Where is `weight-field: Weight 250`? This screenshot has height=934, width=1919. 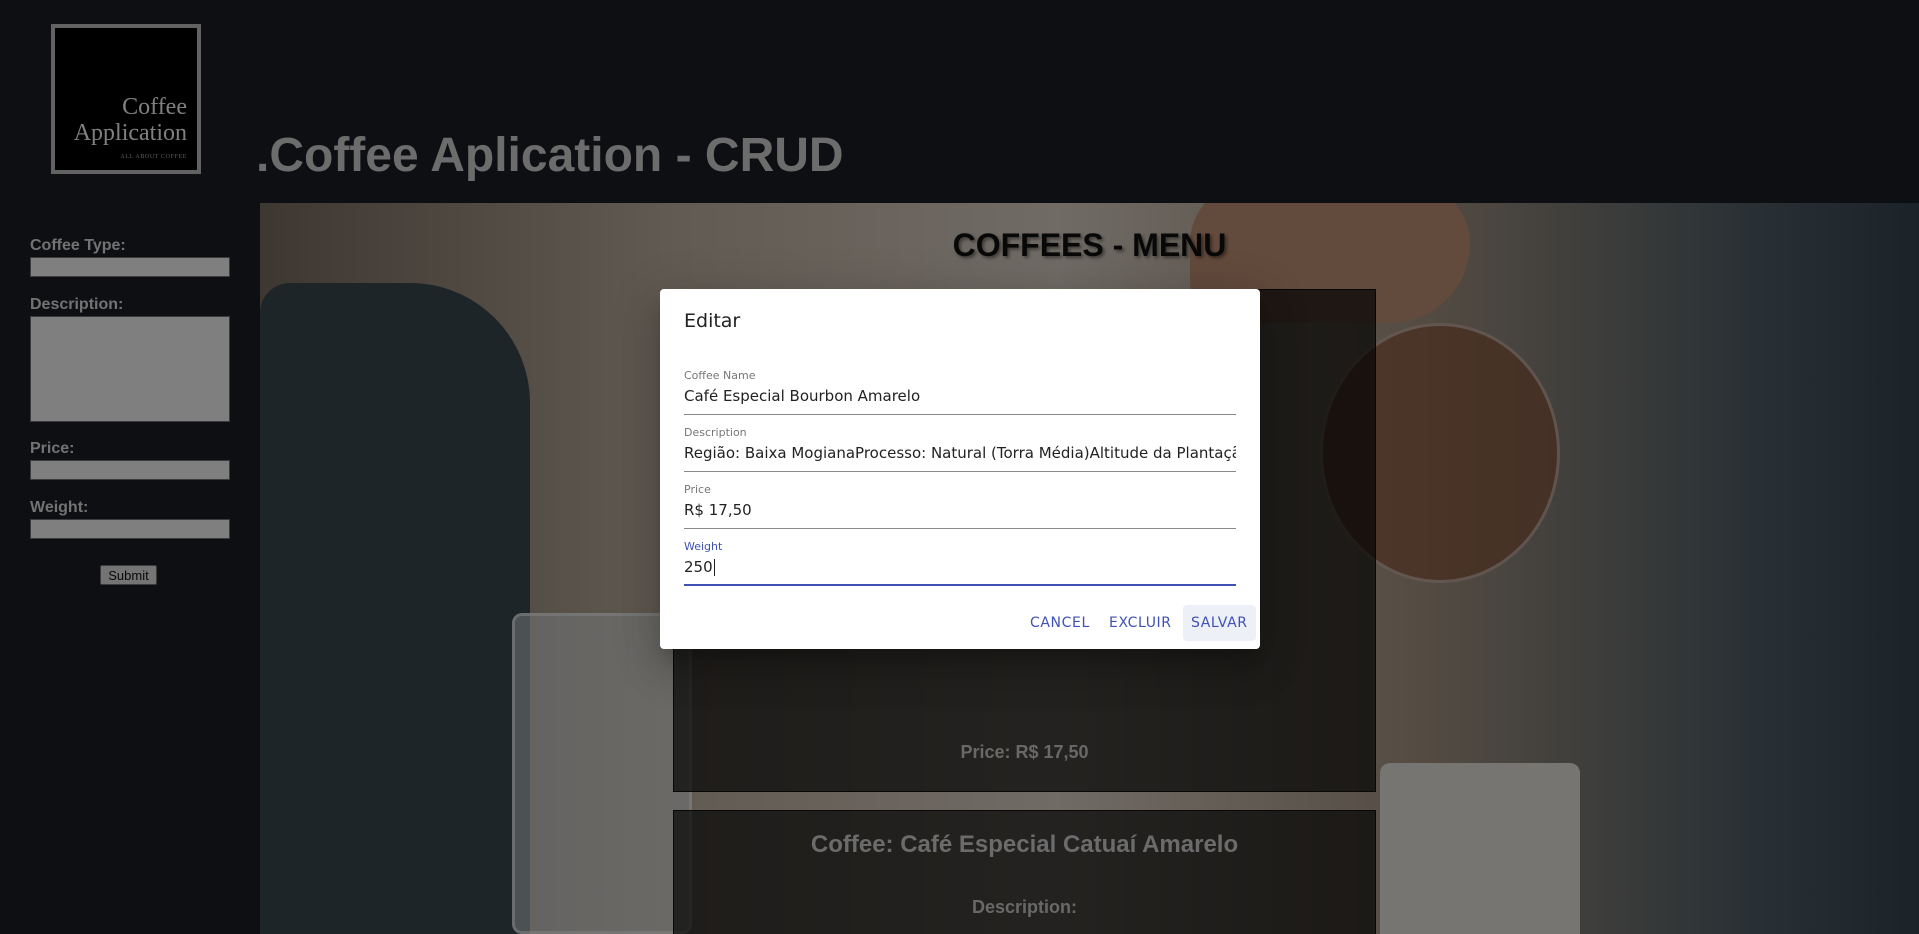
weight-field: Weight 250 is located at coordinates (960, 563).